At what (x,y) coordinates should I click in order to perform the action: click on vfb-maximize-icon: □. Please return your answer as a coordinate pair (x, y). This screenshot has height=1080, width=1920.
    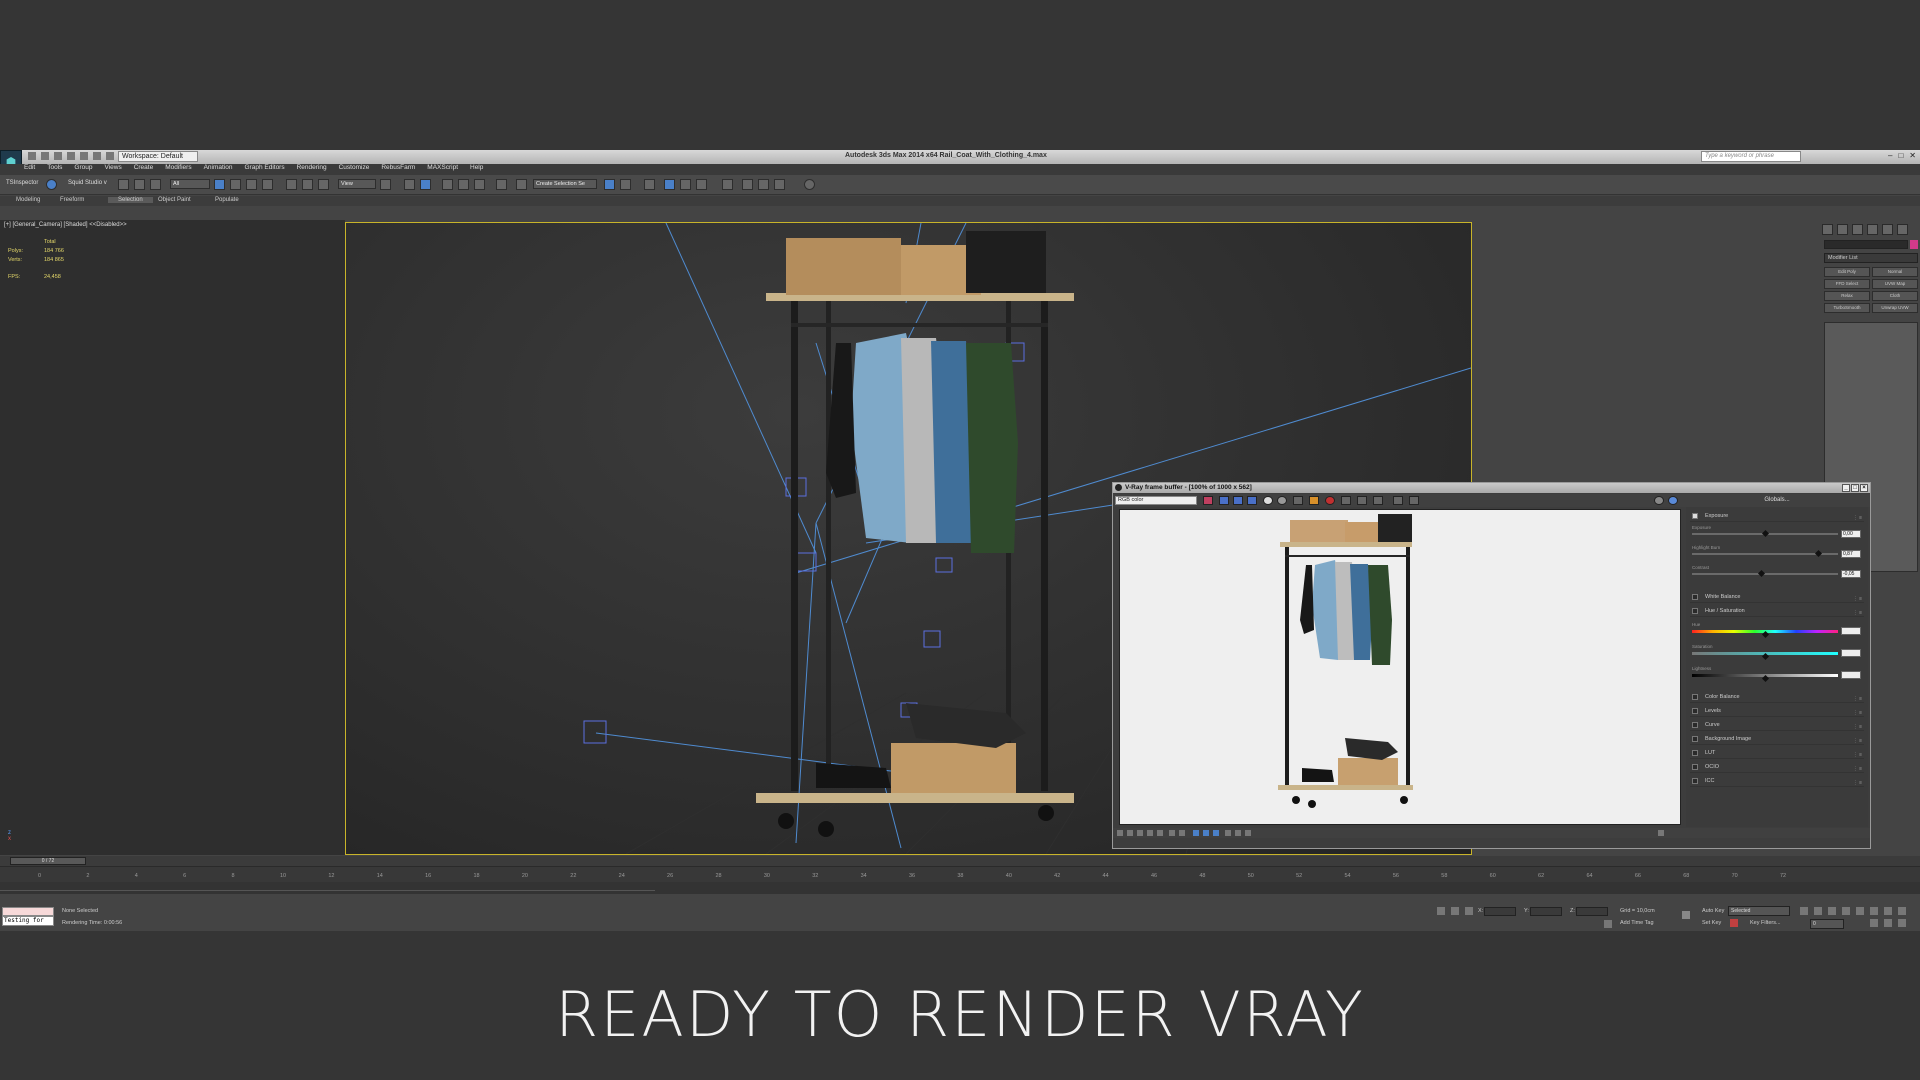
    Looking at the image, I should click on (1855, 488).